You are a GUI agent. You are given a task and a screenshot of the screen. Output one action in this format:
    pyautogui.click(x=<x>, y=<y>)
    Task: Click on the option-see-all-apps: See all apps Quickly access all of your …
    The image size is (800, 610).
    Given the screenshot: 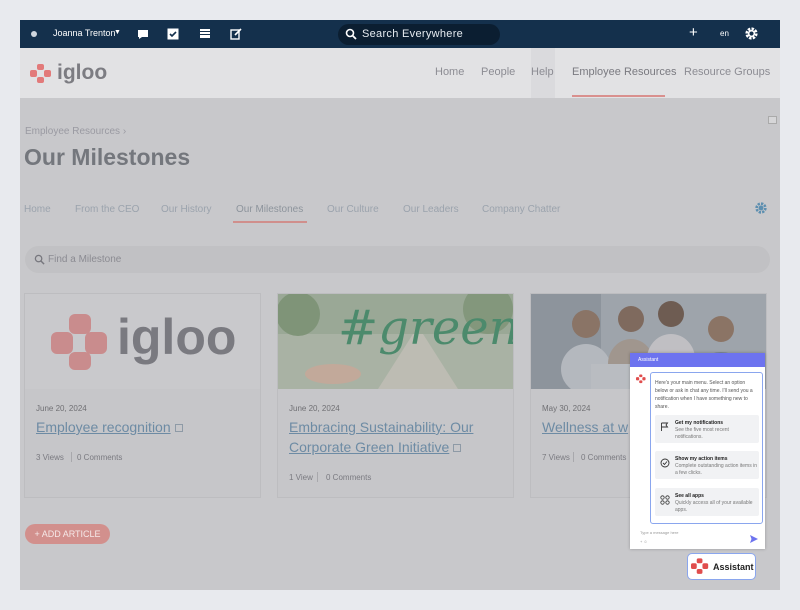 What is the action you would take?
    pyautogui.click(x=707, y=502)
    